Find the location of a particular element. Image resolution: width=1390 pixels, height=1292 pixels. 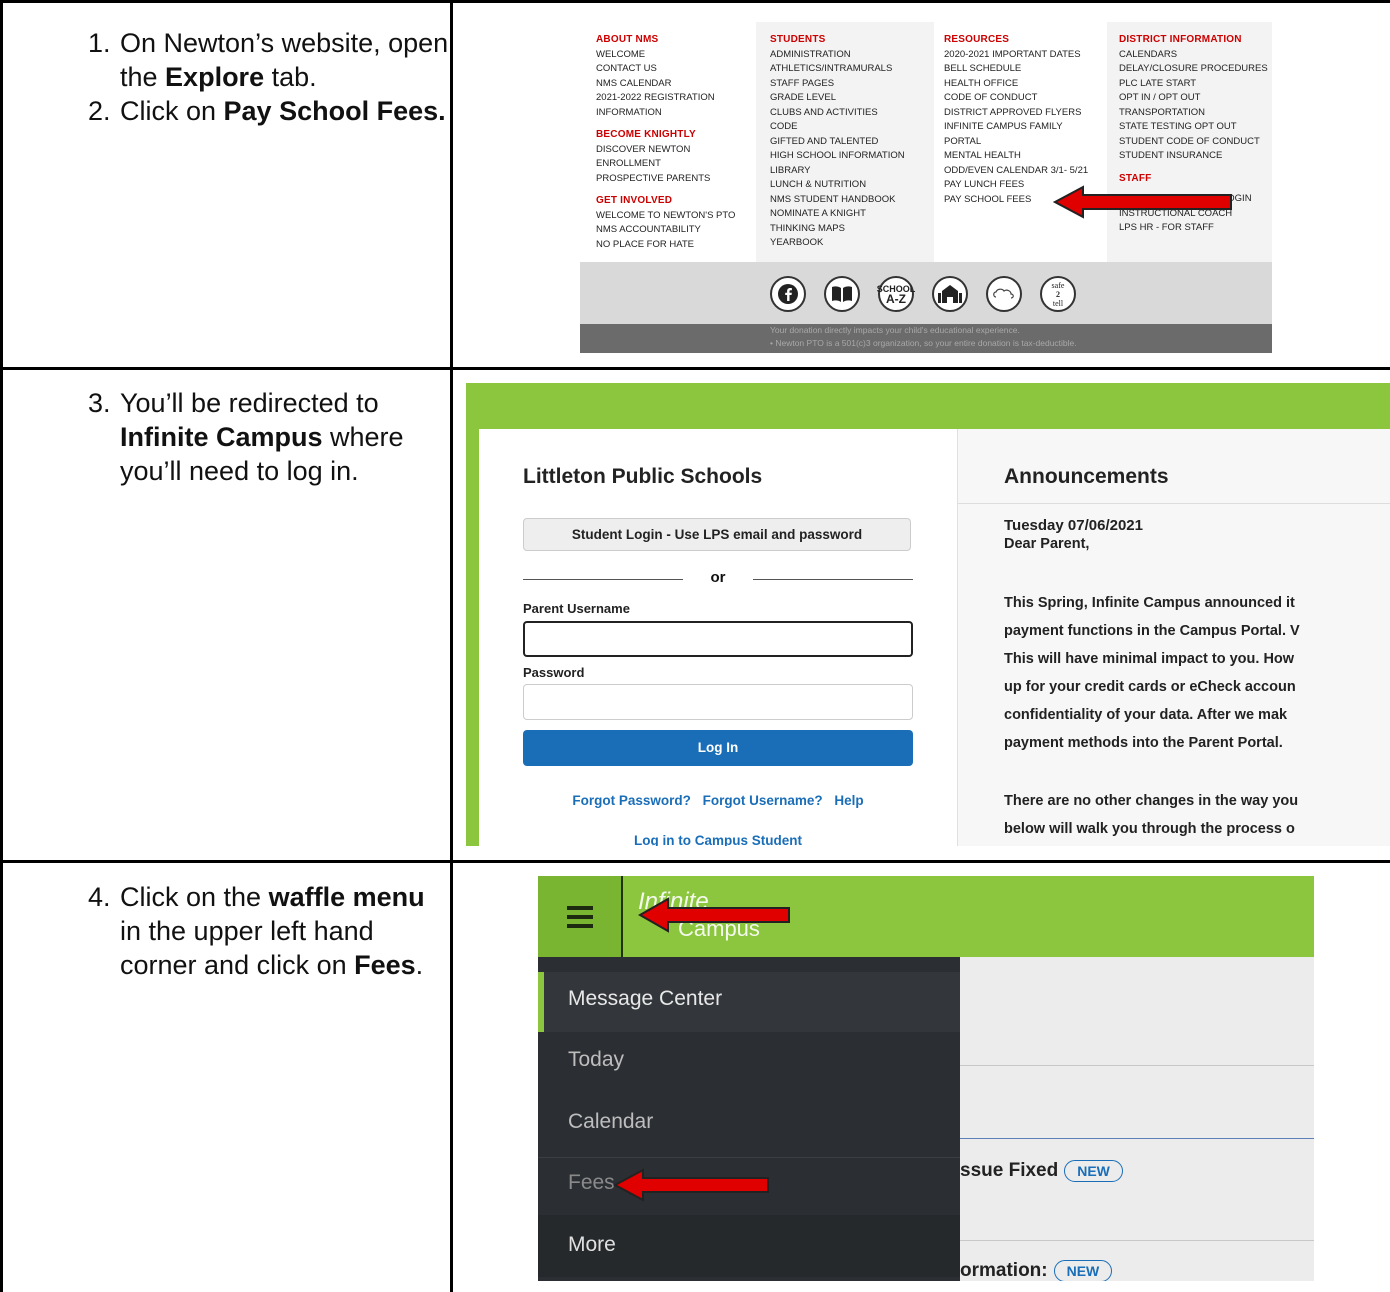

menu-link: OPT IN / OPT OUT is located at coordinates (1195, 98).